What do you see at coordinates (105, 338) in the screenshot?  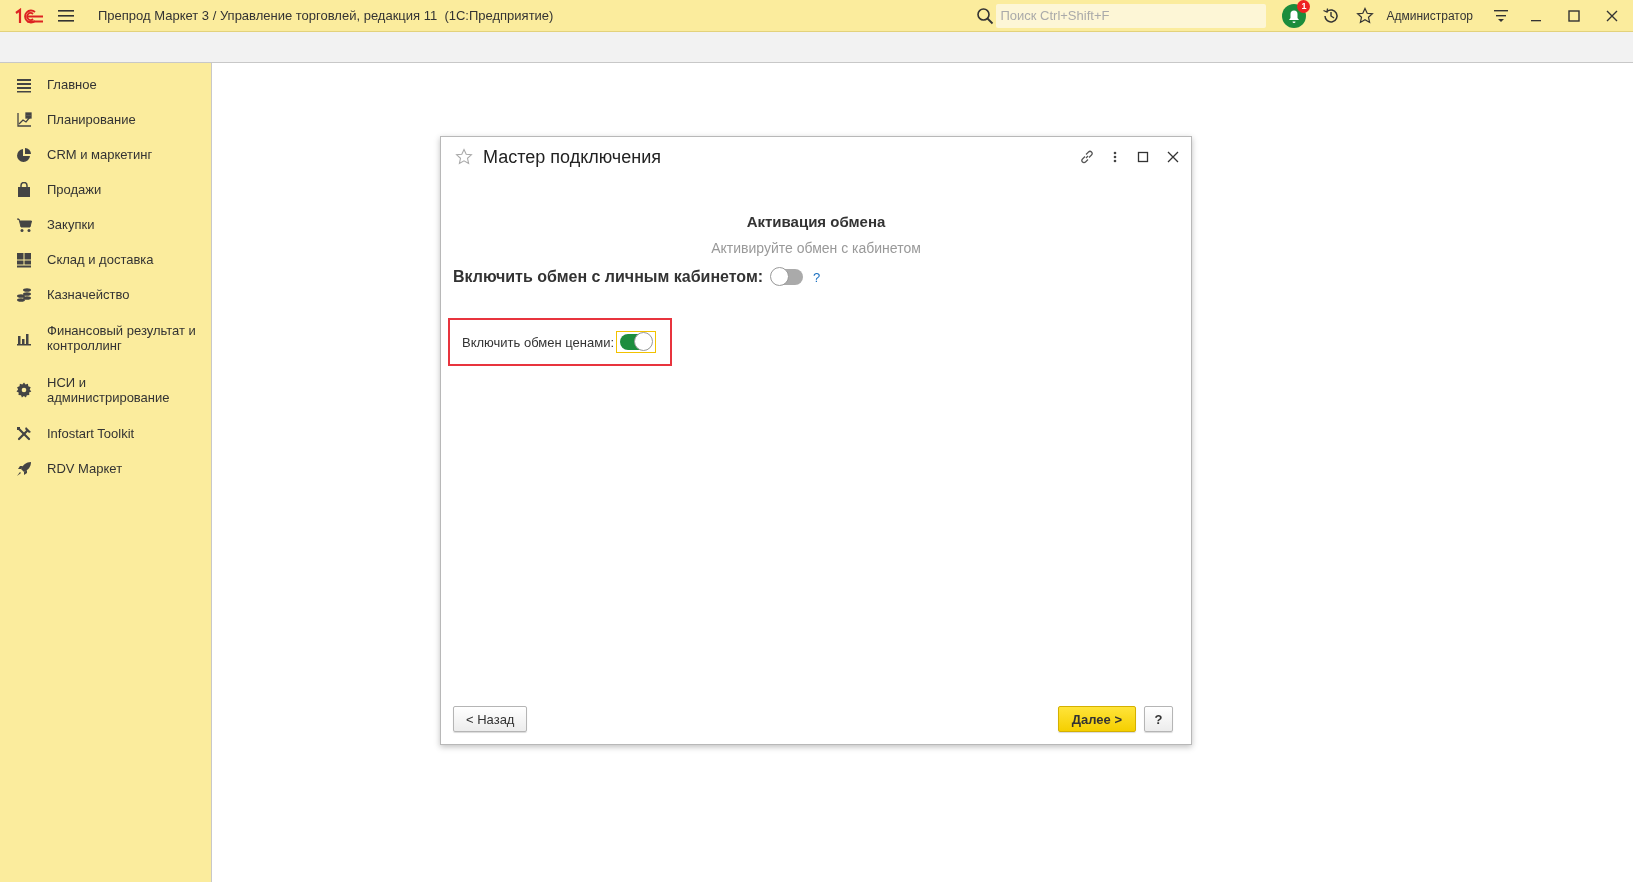 I see `sidebar-item: Финансовый результат и контроллинг` at bounding box center [105, 338].